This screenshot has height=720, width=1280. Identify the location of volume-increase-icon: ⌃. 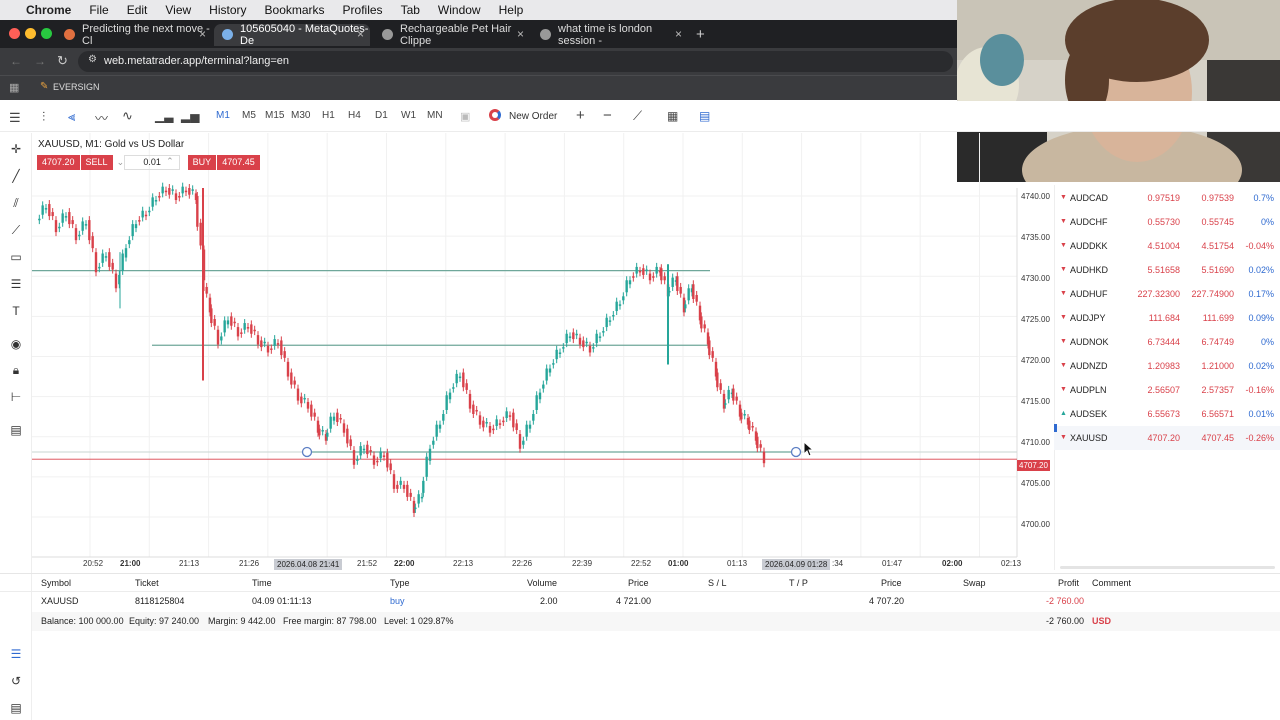
(170, 162).